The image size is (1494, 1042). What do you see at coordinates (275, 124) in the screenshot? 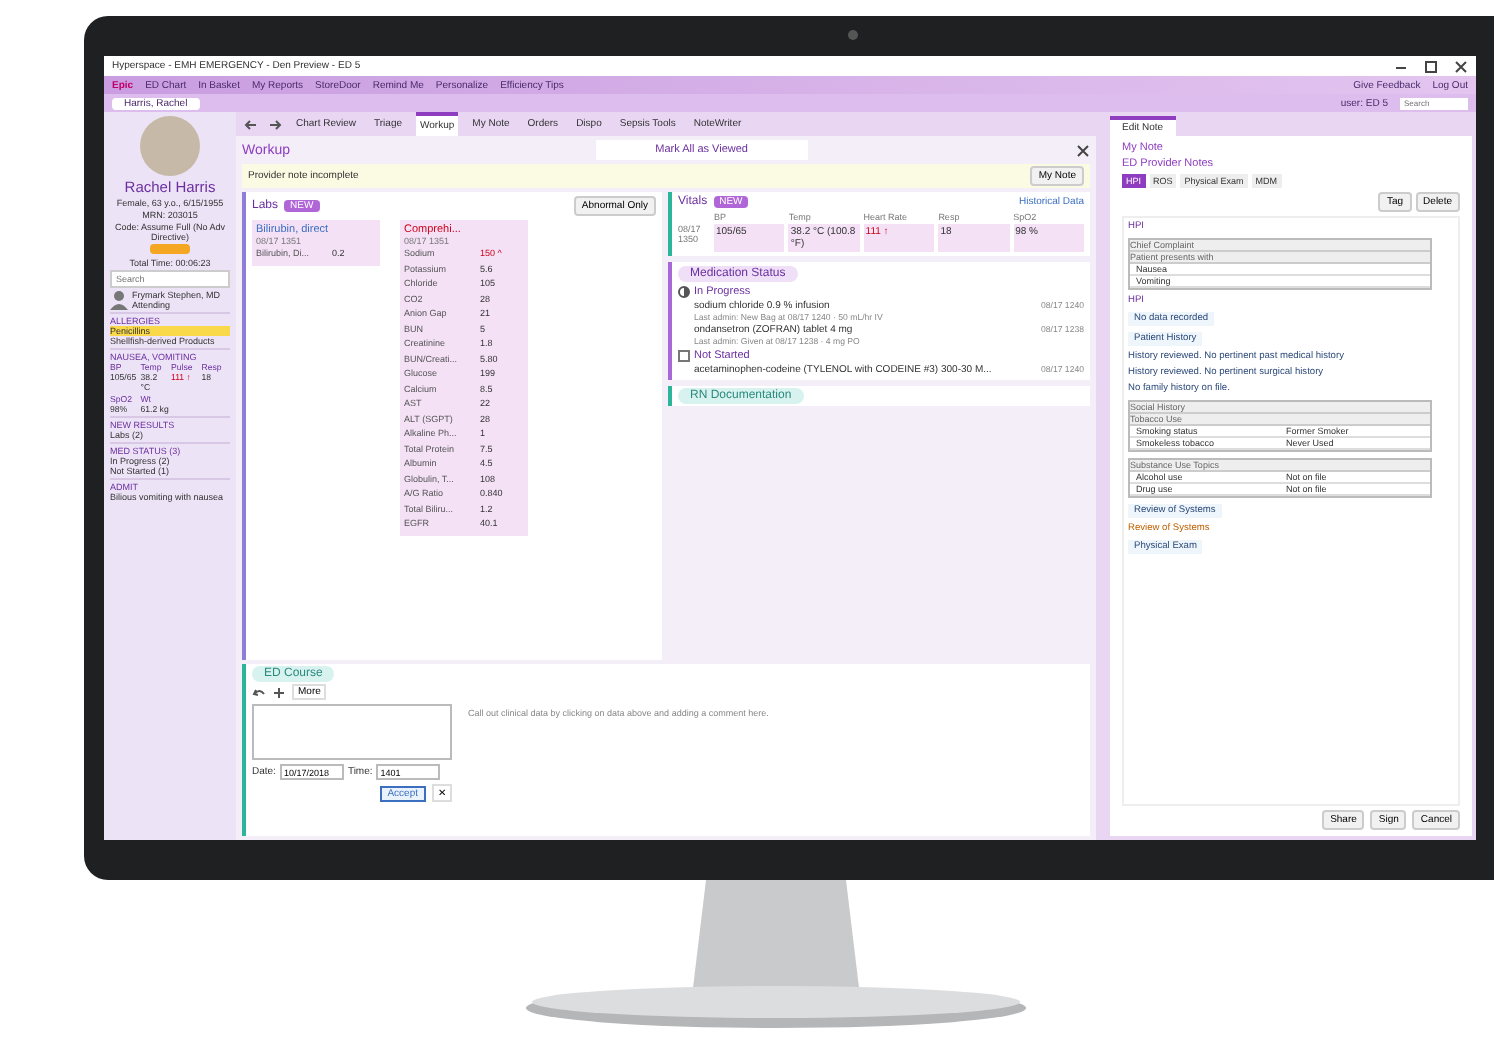
I see `forward-arrow-icon` at bounding box center [275, 124].